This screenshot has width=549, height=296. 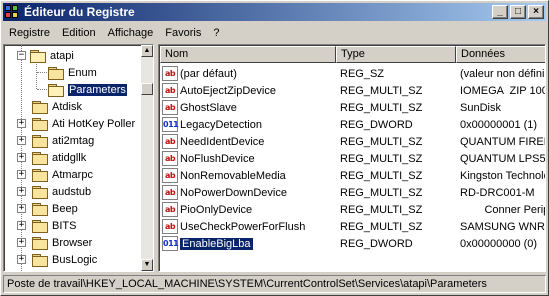 I want to click on list-row: ab NoFlushDevice REG_MULTI_SZ QUANTUM LPS52, so click(x=352, y=158).